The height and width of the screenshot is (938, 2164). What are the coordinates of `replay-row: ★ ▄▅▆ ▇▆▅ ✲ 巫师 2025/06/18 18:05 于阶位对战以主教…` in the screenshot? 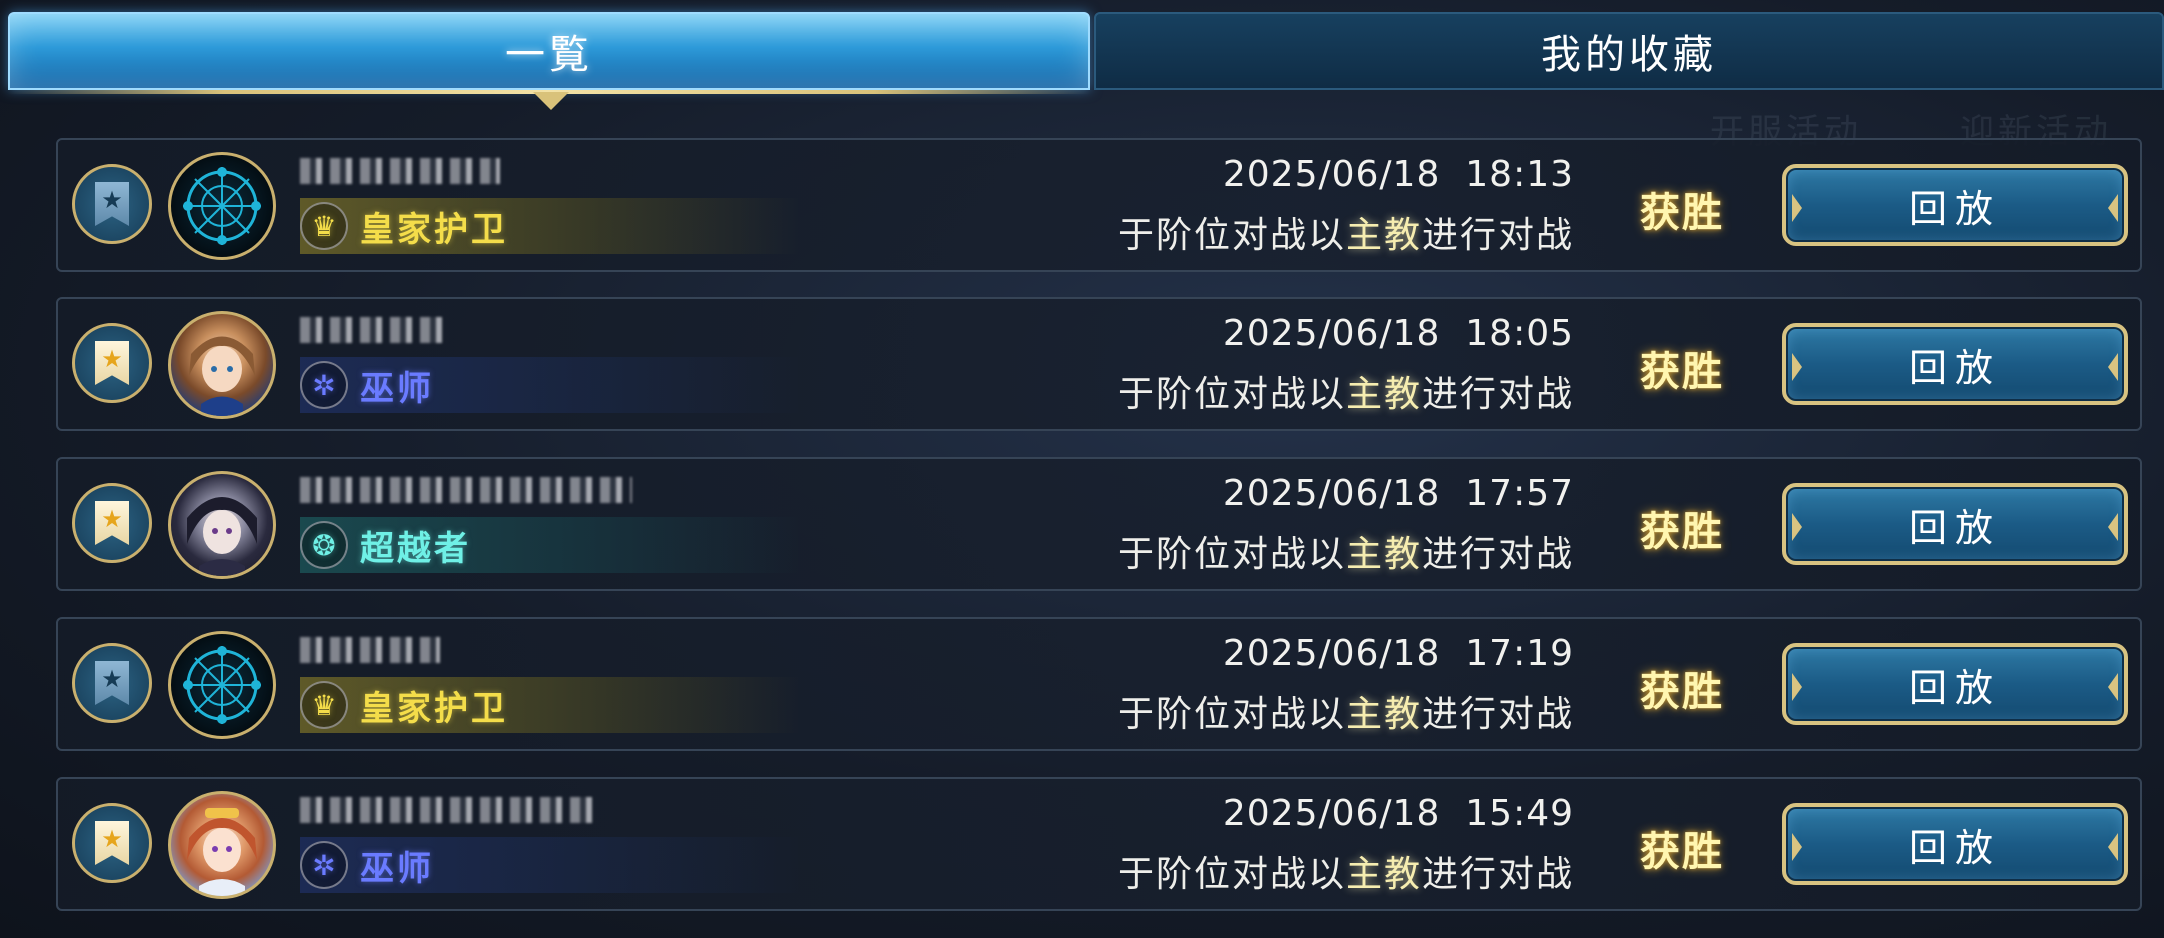 It's located at (1099, 364).